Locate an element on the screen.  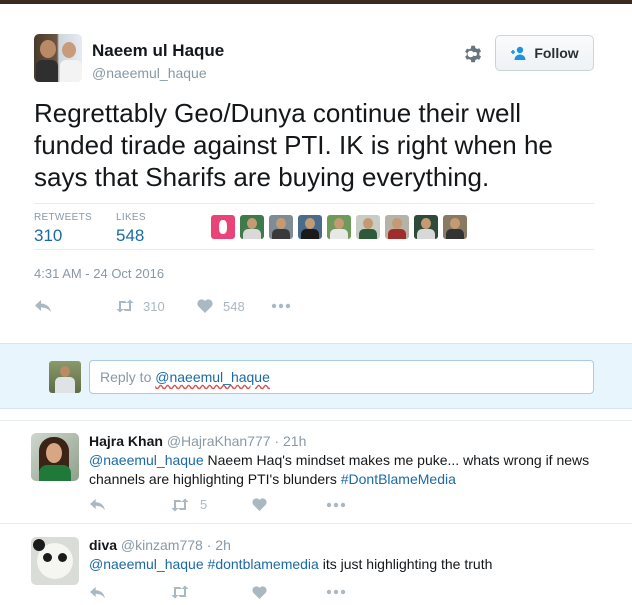
reply-time: 2h is located at coordinates (223, 545).